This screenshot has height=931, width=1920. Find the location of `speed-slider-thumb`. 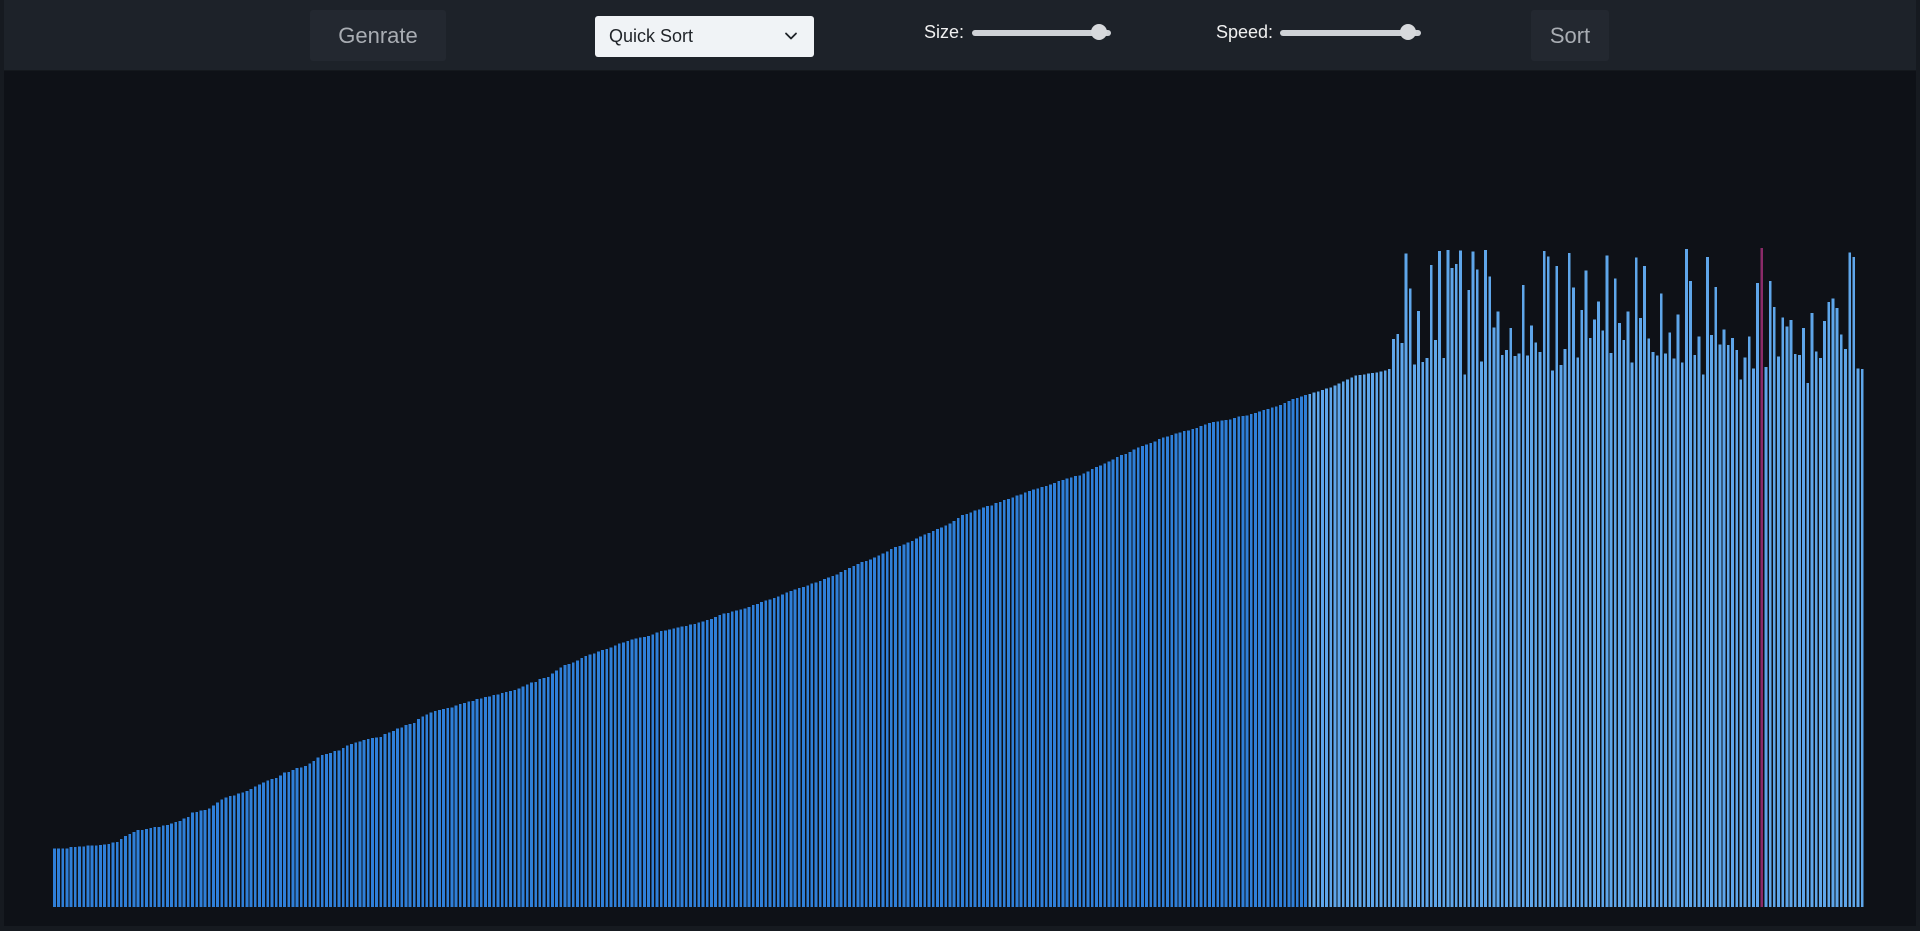

speed-slider-thumb is located at coordinates (1408, 32).